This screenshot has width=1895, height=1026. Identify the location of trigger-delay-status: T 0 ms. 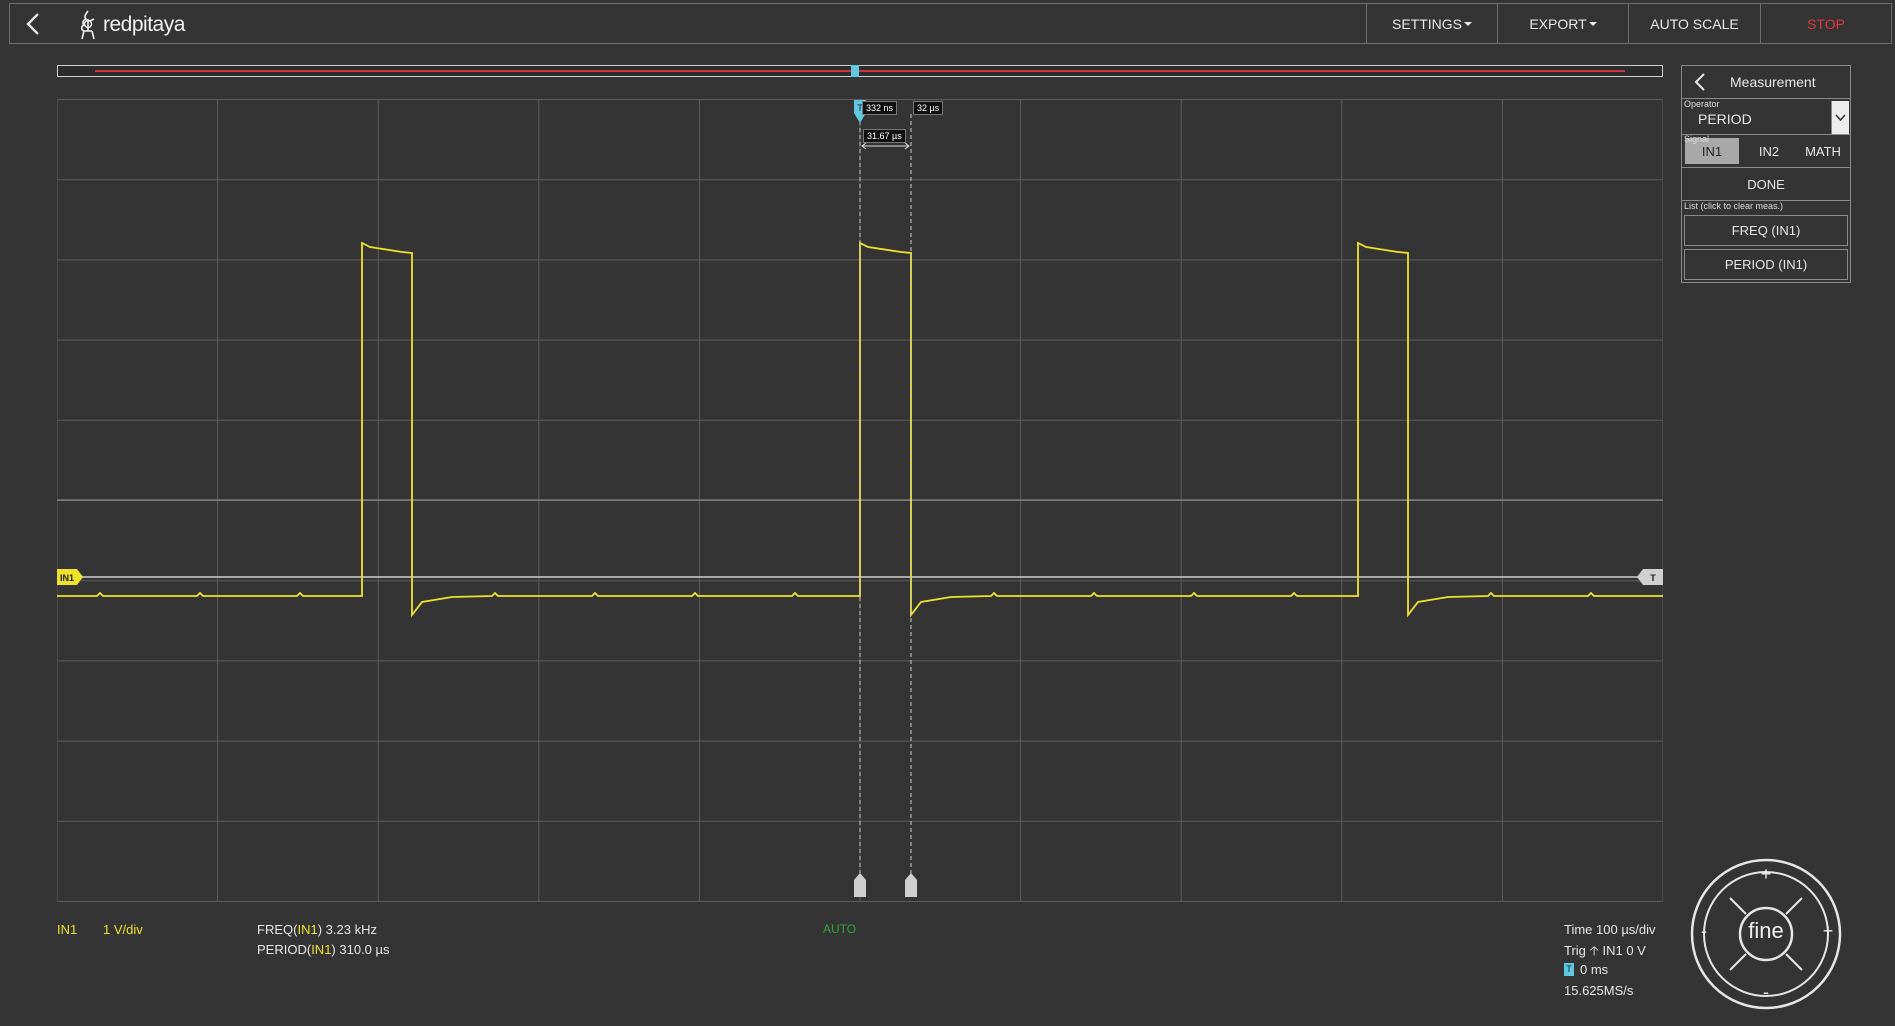
(1586, 969).